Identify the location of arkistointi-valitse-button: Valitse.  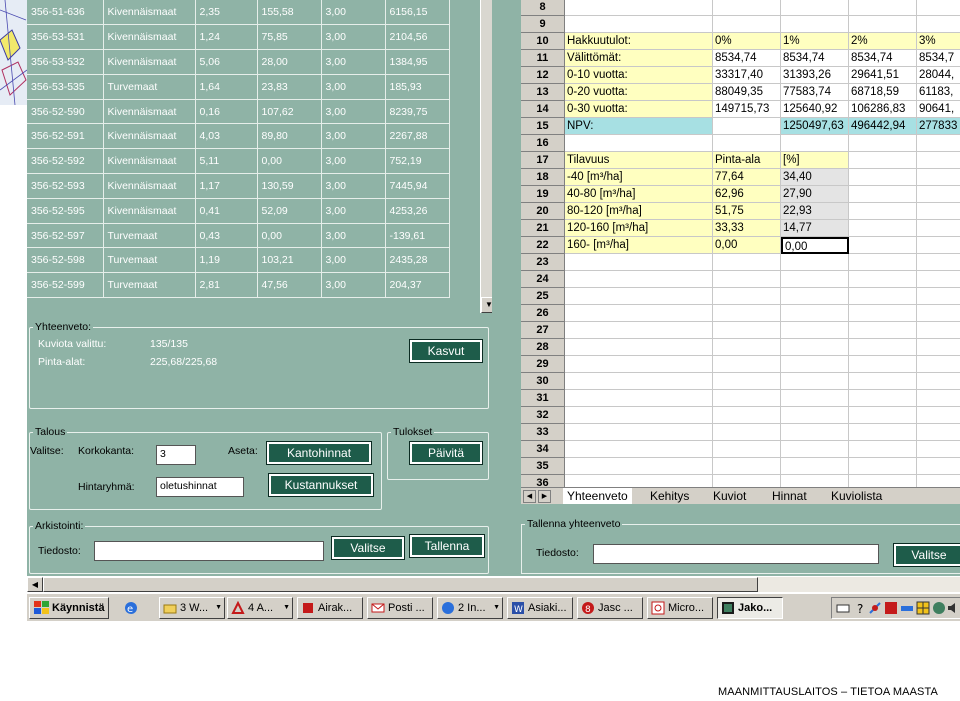
(368, 548).